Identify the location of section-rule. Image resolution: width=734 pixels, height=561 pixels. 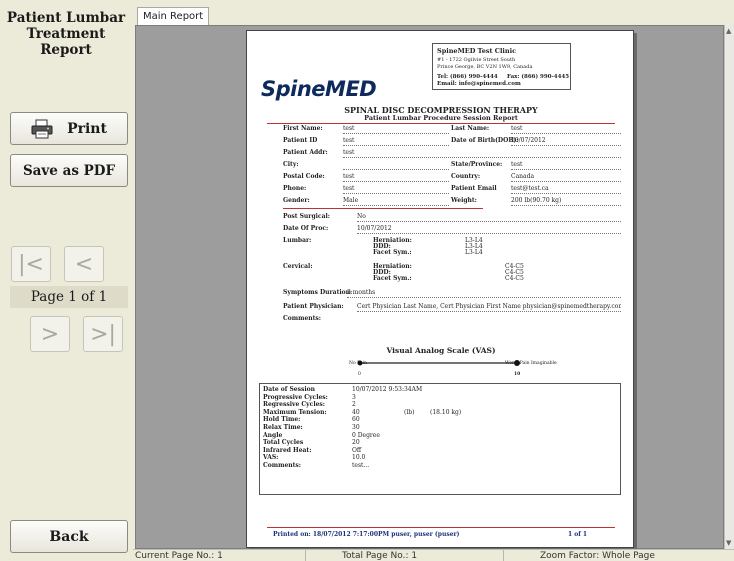
(383, 208).